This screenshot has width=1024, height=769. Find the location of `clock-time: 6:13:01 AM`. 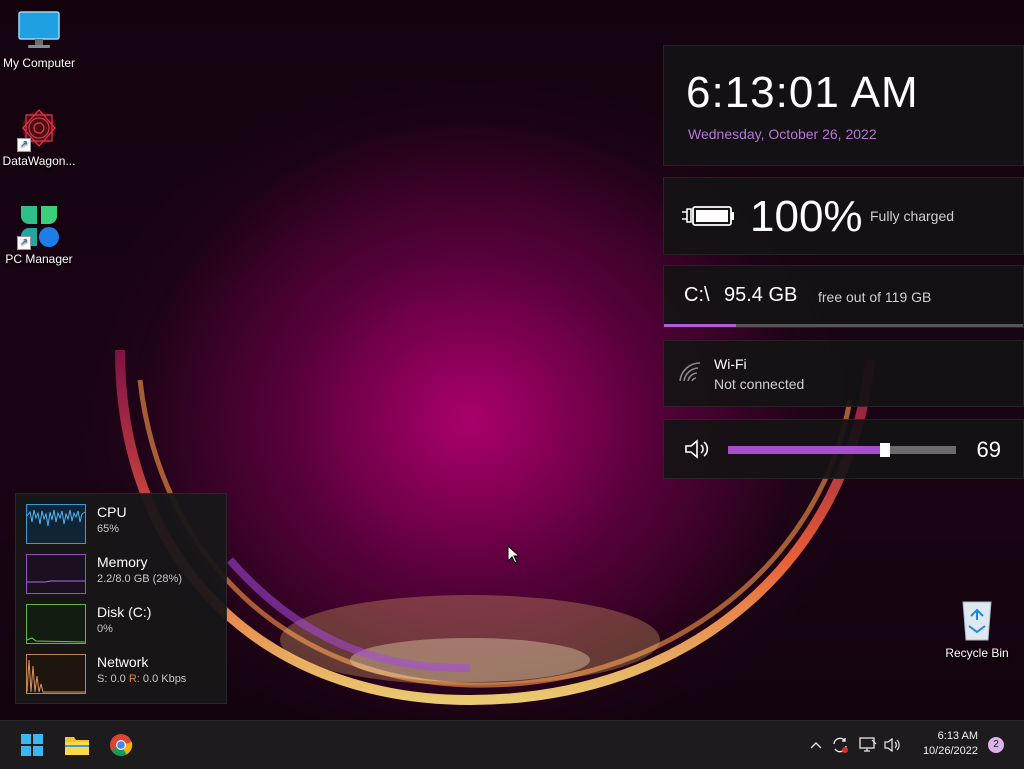

clock-time: 6:13:01 AM is located at coordinates (802, 92).